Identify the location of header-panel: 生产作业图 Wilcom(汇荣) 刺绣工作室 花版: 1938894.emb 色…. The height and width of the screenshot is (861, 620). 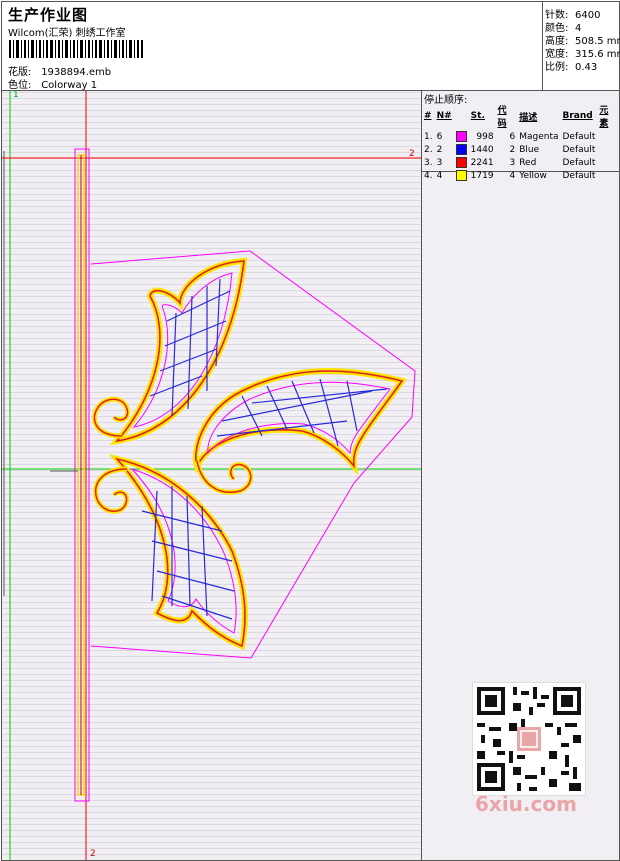
(272, 46).